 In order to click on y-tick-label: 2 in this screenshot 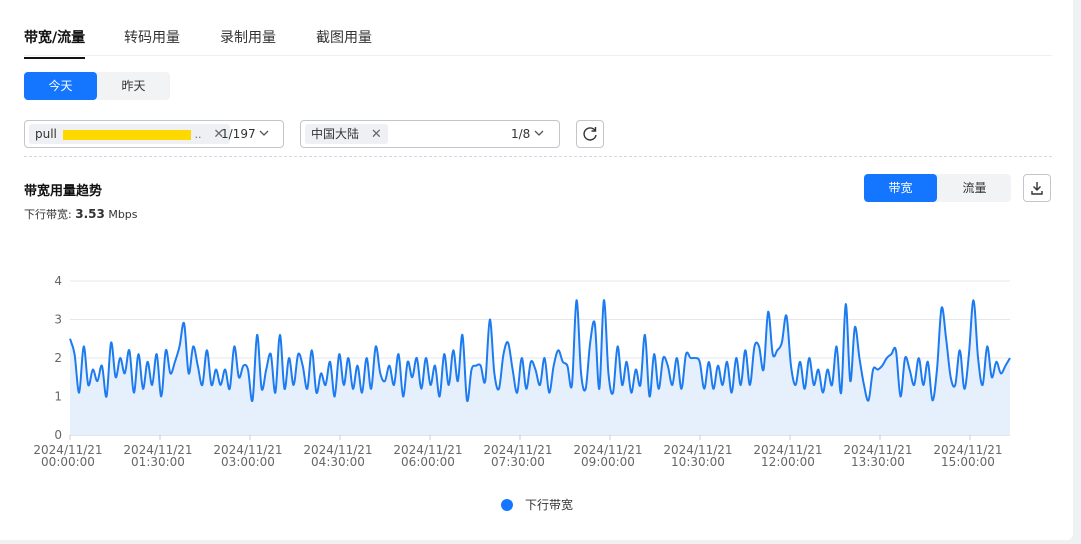, I will do `click(58, 358)`.